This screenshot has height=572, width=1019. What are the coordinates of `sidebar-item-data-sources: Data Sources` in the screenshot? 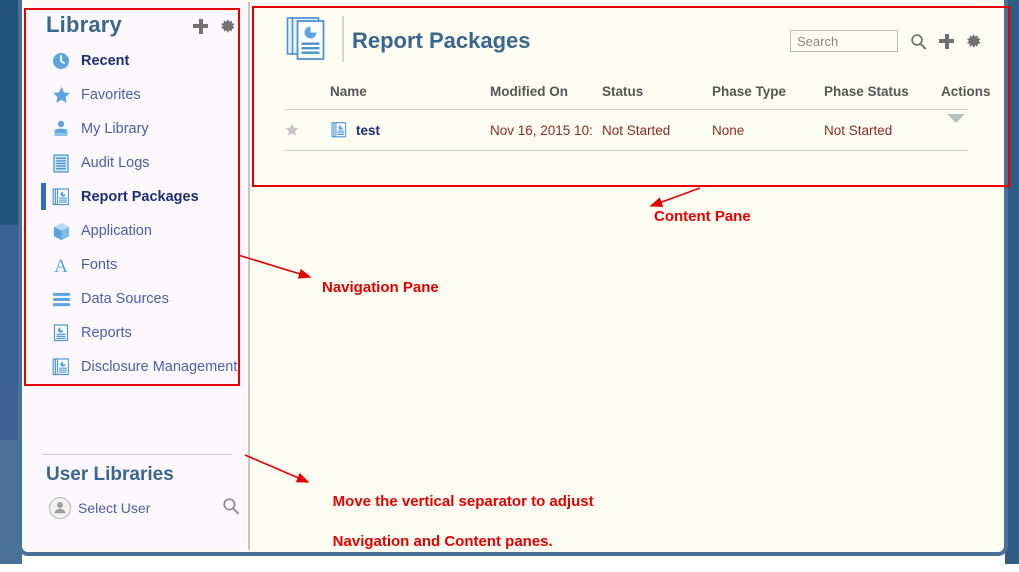 It's located at (137, 299).